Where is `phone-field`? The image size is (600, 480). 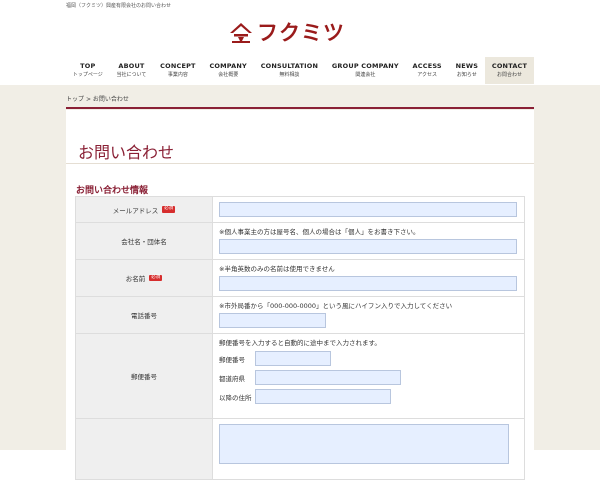
phone-field is located at coordinates (272, 321).